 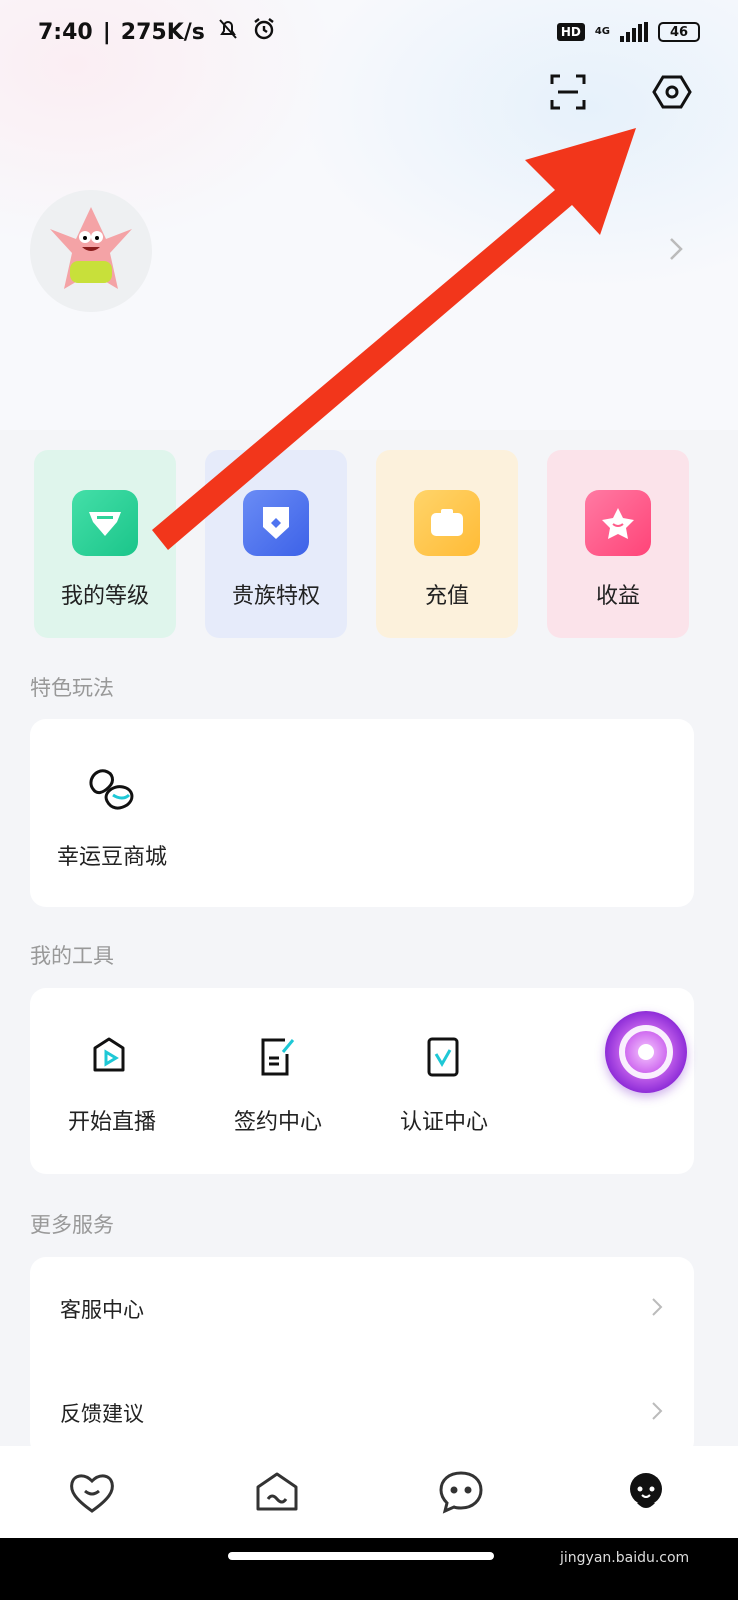 What do you see at coordinates (612, 1521) in the screenshot?
I see `watermark: Baidu 经验` at bounding box center [612, 1521].